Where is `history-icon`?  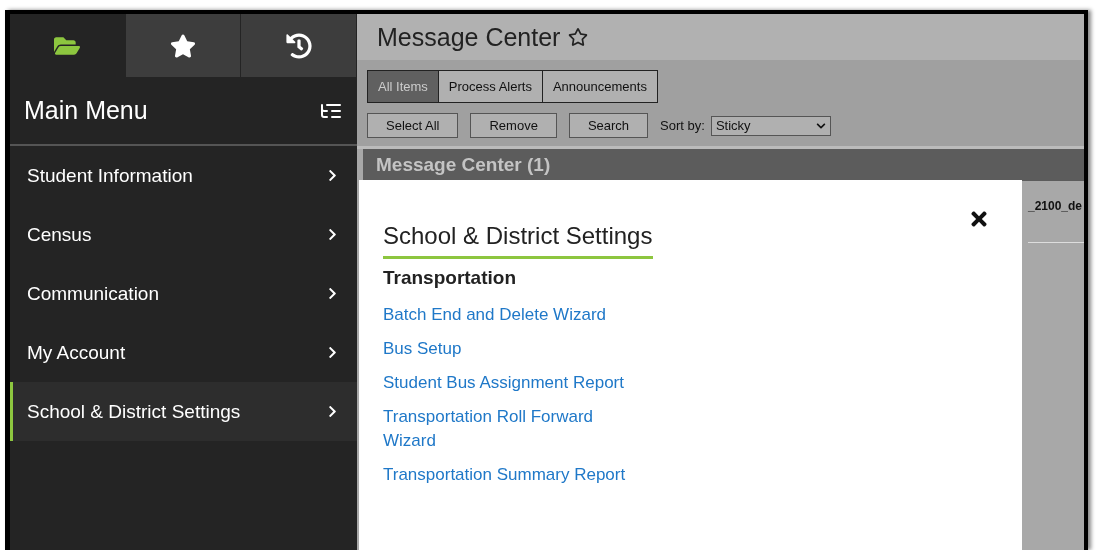 history-icon is located at coordinates (298, 45).